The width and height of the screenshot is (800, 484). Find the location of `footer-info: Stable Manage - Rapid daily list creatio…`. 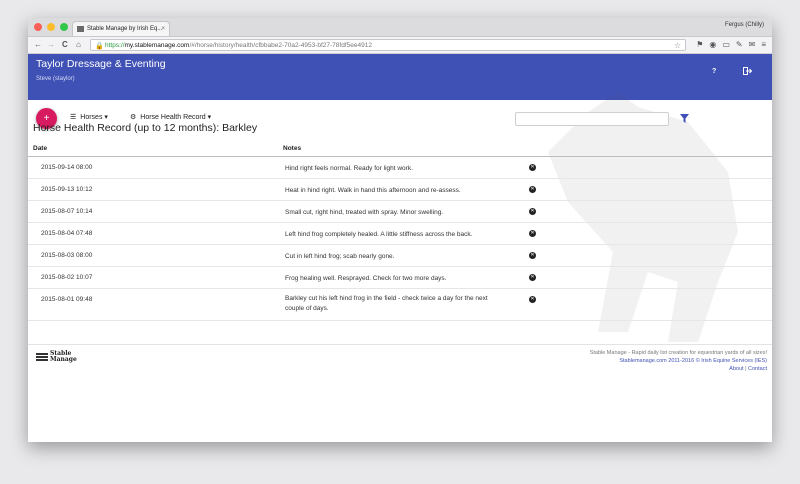

footer-info: Stable Manage - Rapid daily list creatio… is located at coordinates (678, 361).